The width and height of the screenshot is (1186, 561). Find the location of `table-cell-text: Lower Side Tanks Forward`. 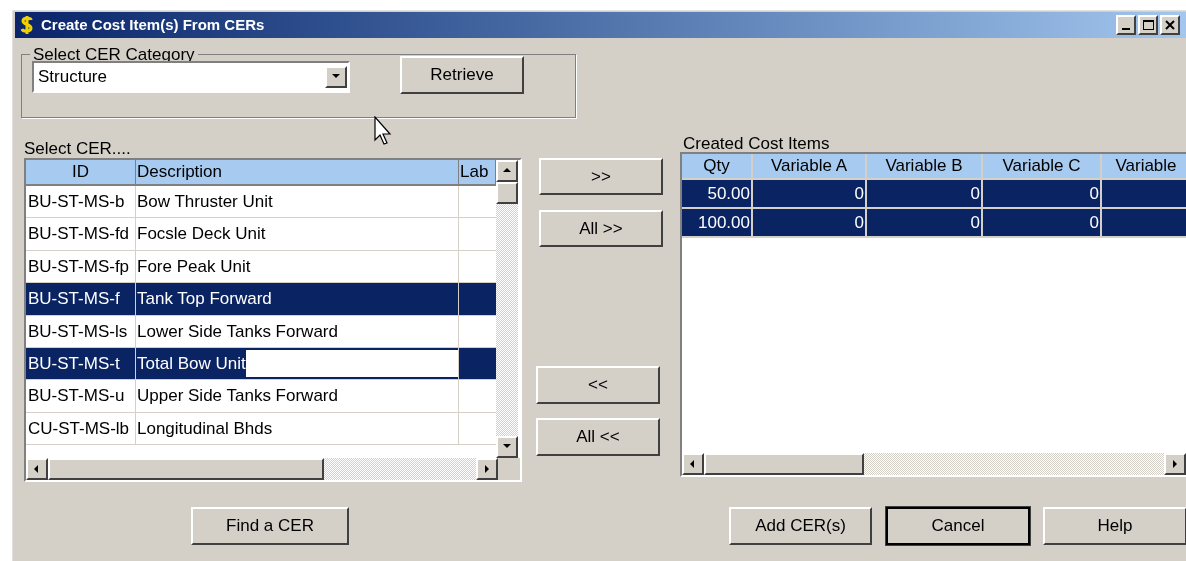

table-cell-text: Lower Side Tanks Forward is located at coordinates (237, 331).